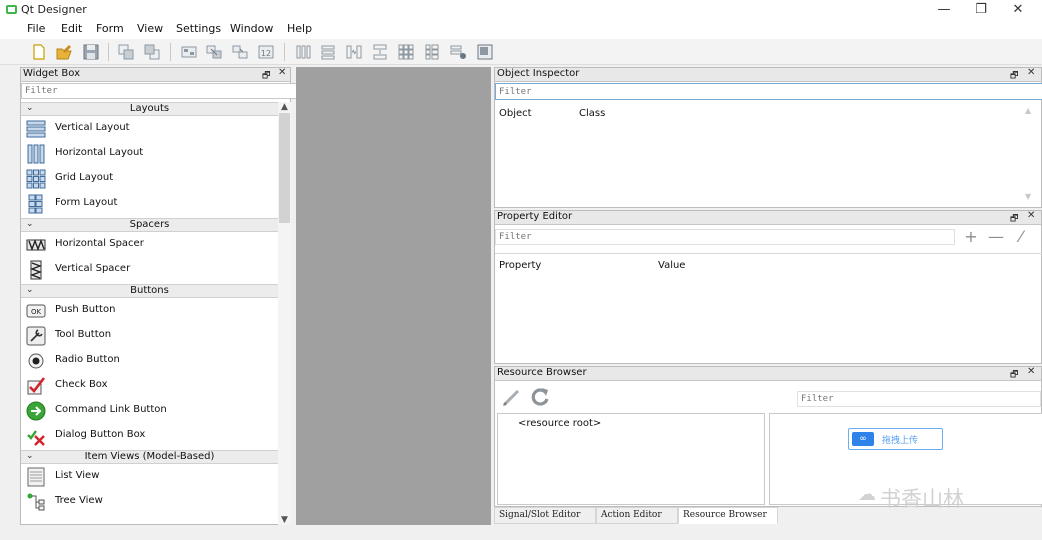 The height and width of the screenshot is (540, 1042). What do you see at coordinates (189, 52) in the screenshot?
I see `edit-widgets-icon` at bounding box center [189, 52].